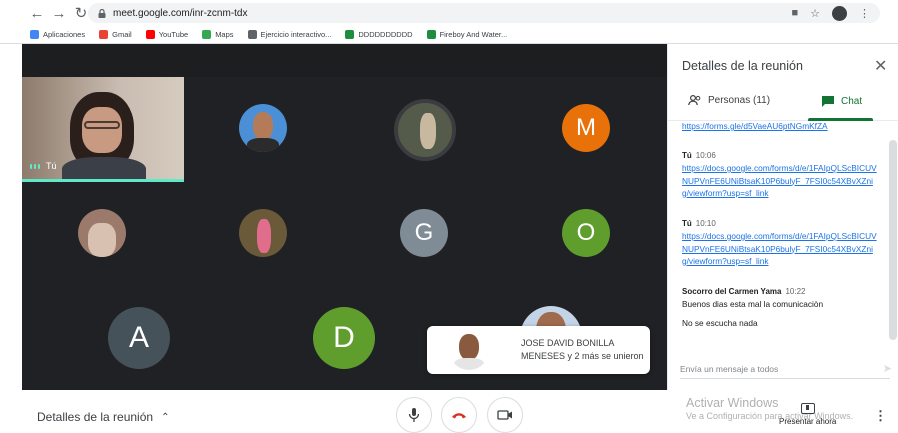 The image size is (898, 433). I want to click on participant-avatar-letter: A, so click(139, 338).